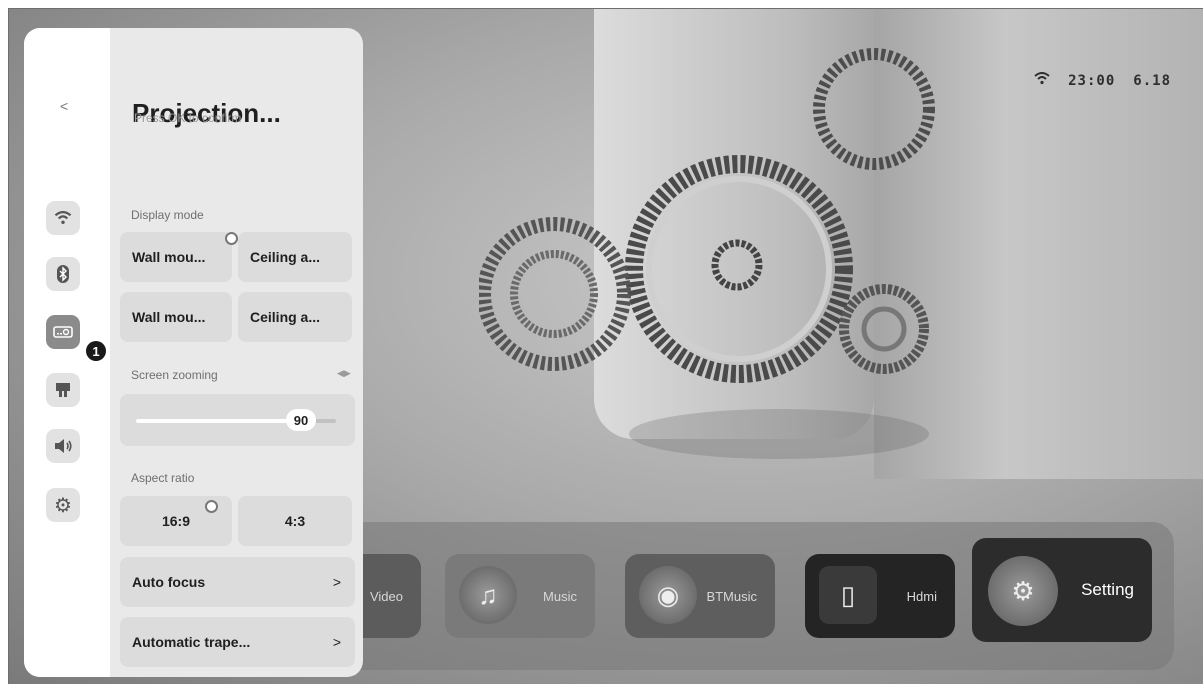 The height and width of the screenshot is (684, 1203). Describe the element at coordinates (921, 596) in the screenshot. I see `app-label-hdmi: Hdmi` at that location.